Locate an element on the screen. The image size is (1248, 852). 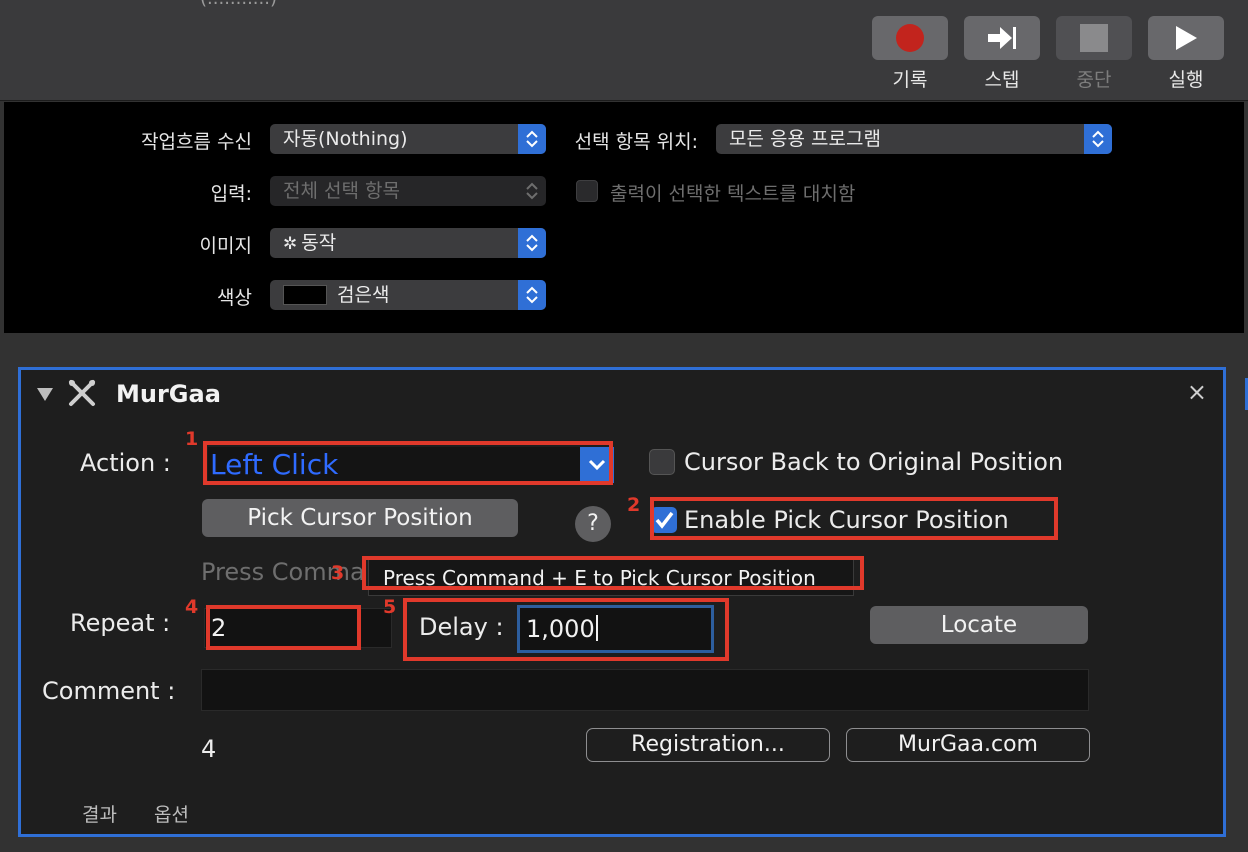
stop-label: 중단 is located at coordinates (1094, 80).